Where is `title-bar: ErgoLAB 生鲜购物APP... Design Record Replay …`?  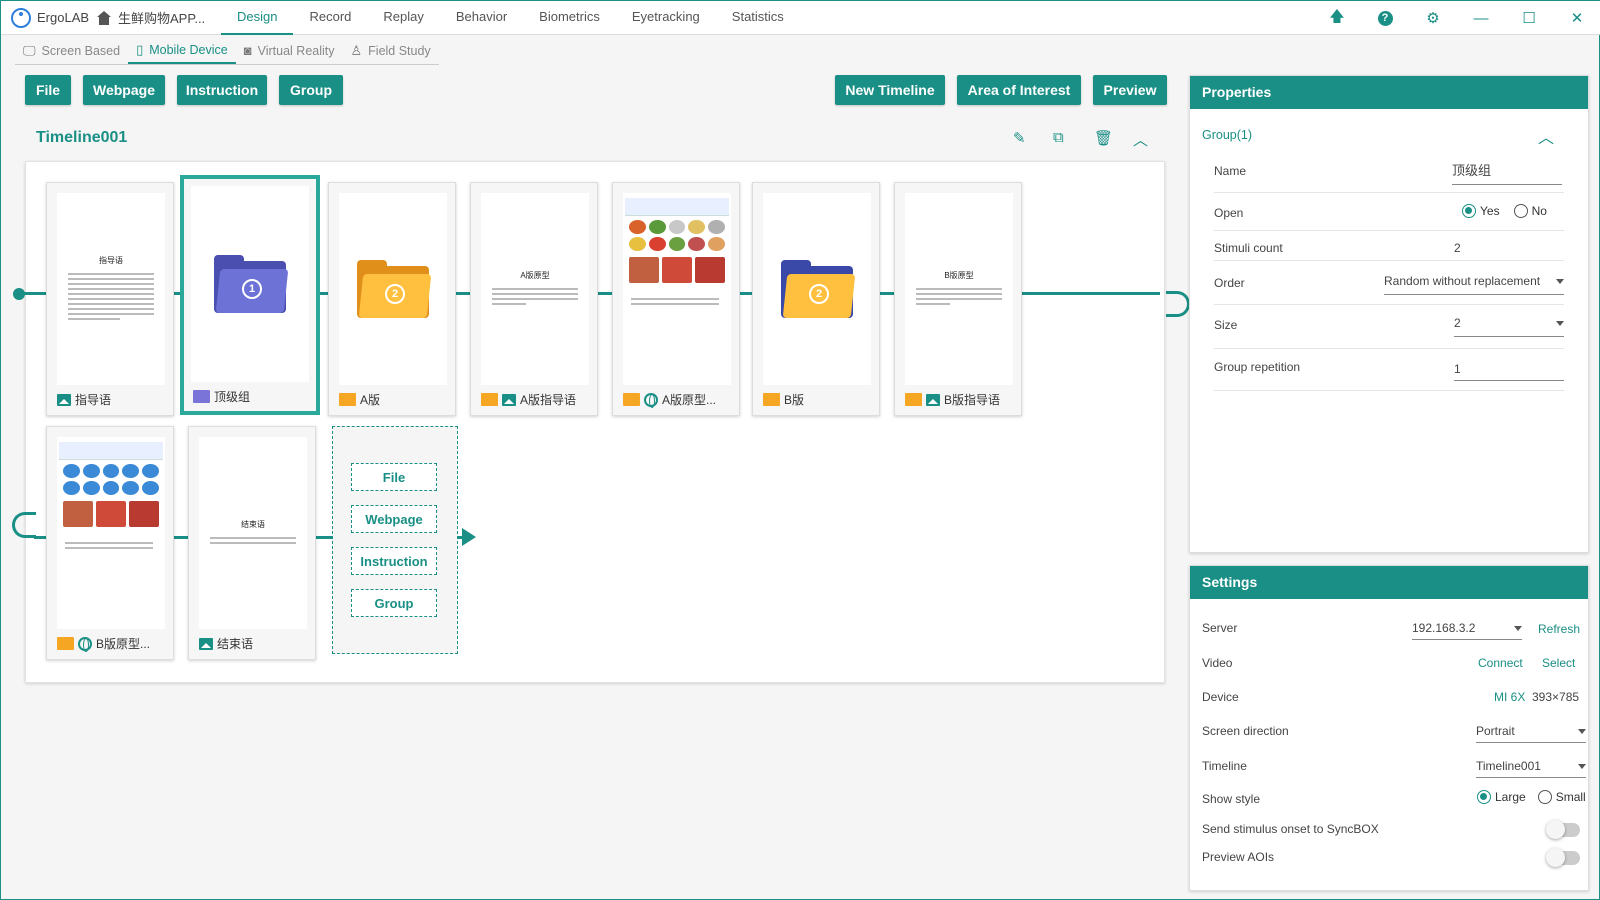 title-bar: ErgoLAB 生鲜购物APP... Design Record Replay … is located at coordinates (800, 18).